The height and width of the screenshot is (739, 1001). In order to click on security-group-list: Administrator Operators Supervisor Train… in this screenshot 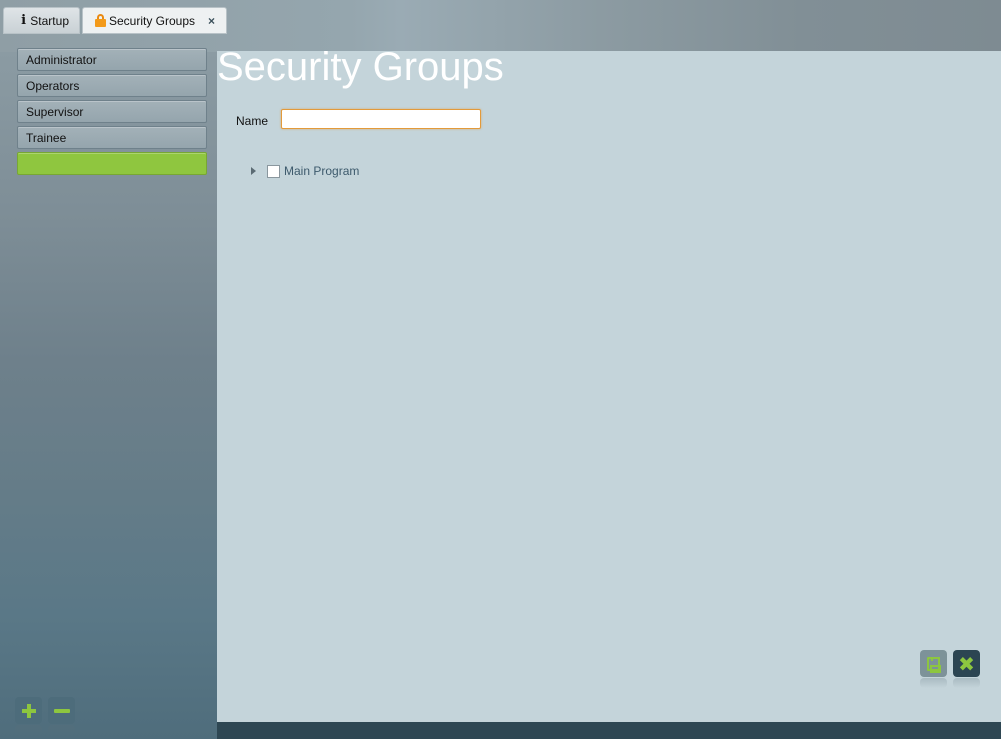, I will do `click(112, 113)`.